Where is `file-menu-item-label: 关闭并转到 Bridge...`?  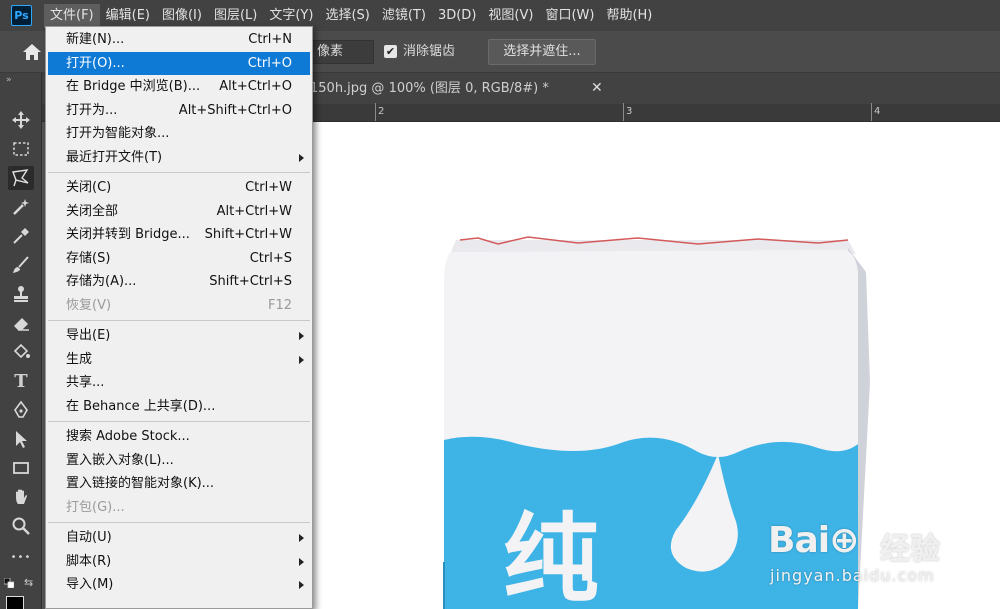 file-menu-item-label: 关闭并转到 Bridge... is located at coordinates (128, 234).